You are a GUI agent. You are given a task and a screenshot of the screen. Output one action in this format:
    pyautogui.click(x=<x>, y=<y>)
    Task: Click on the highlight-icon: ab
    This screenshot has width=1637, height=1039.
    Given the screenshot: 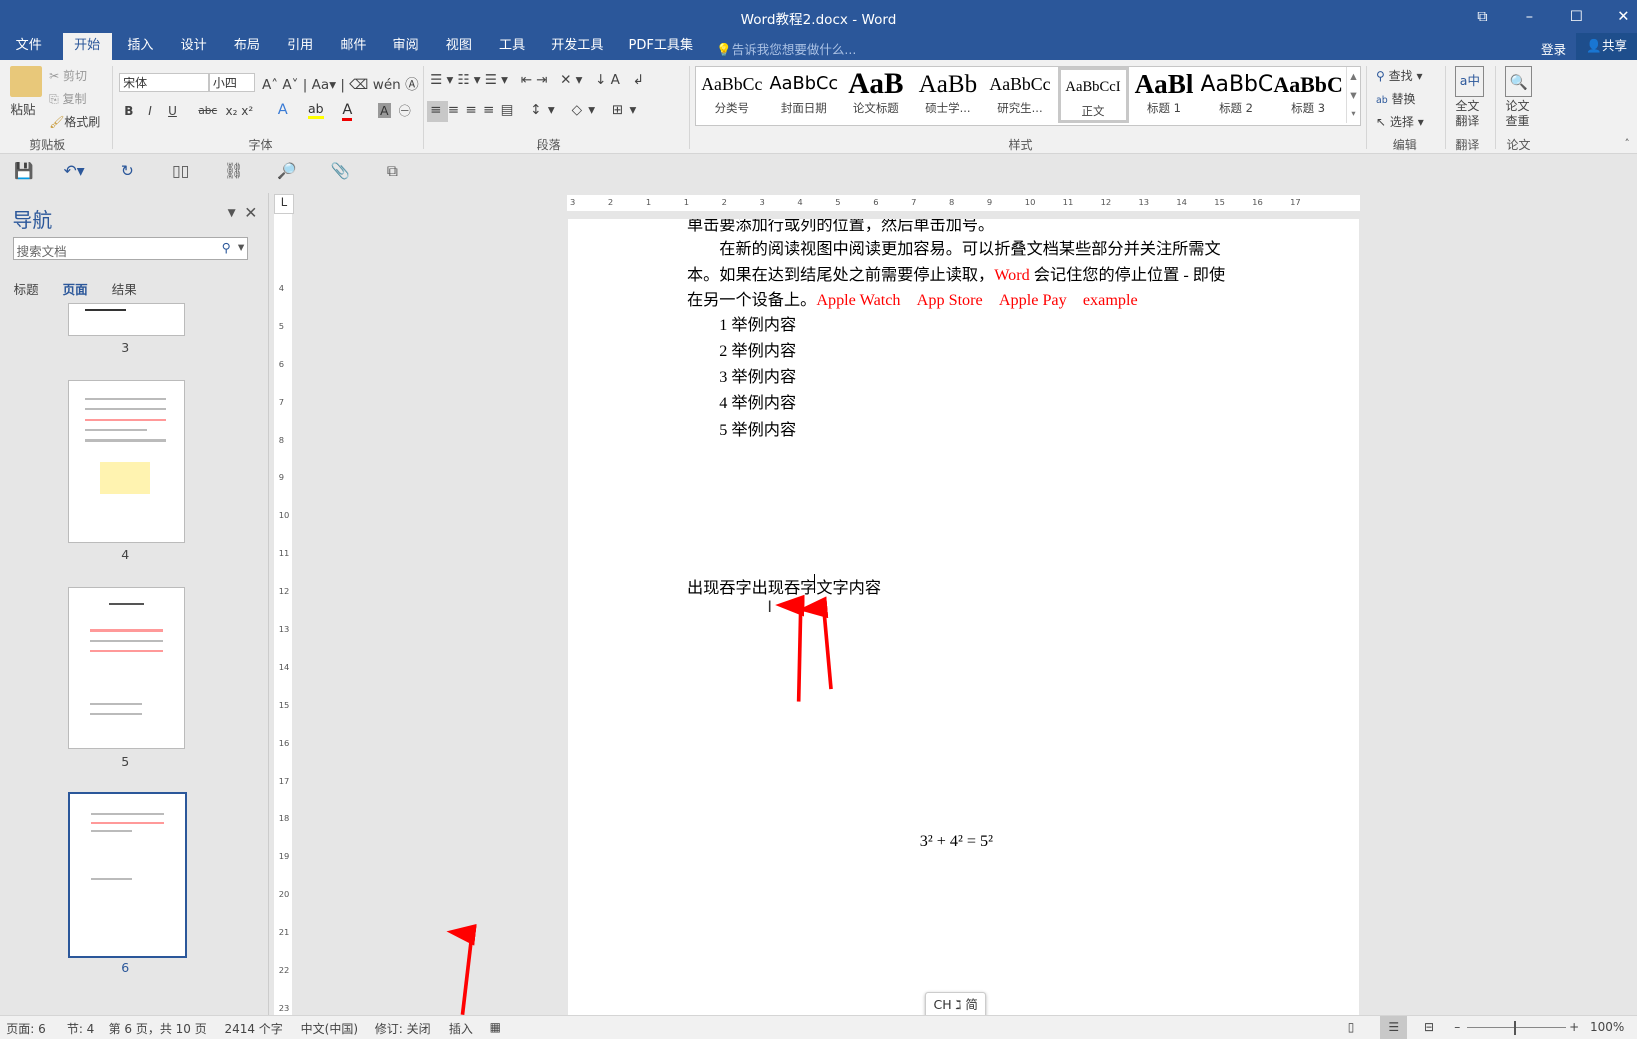 What is the action you would take?
    pyautogui.click(x=315, y=110)
    